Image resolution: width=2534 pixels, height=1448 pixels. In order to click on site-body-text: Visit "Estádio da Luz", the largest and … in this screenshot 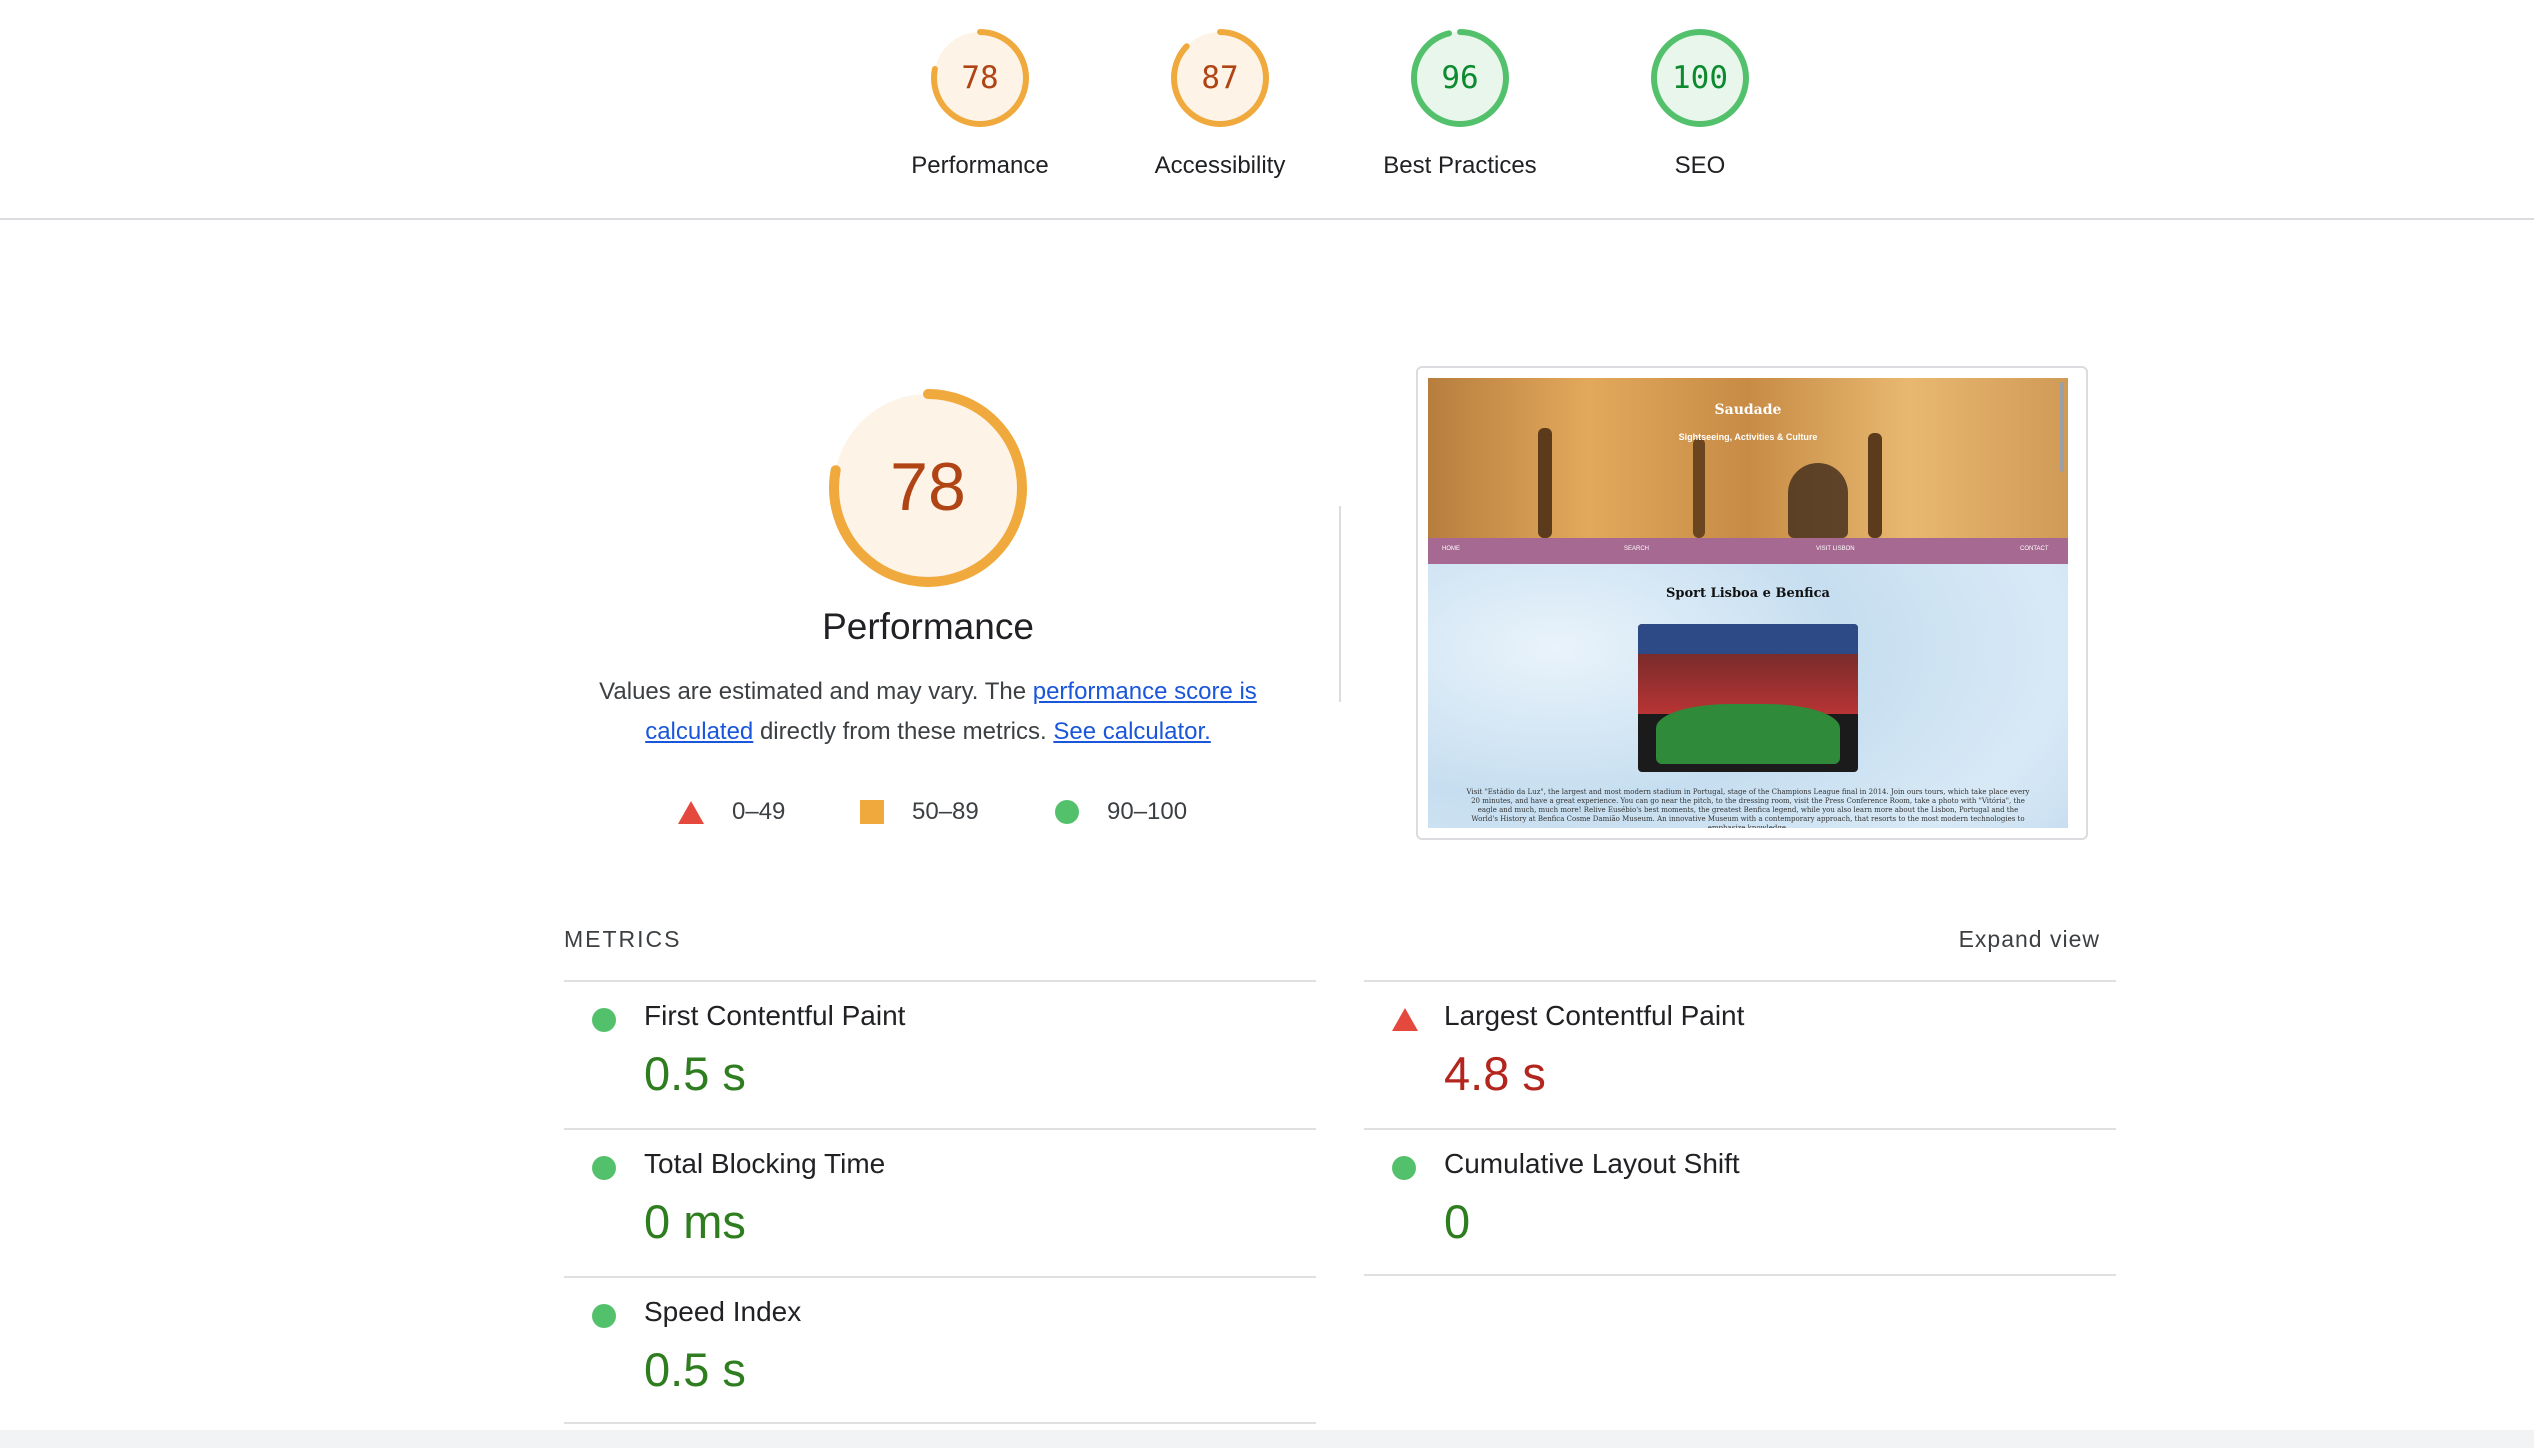, I will do `click(1748, 808)`.